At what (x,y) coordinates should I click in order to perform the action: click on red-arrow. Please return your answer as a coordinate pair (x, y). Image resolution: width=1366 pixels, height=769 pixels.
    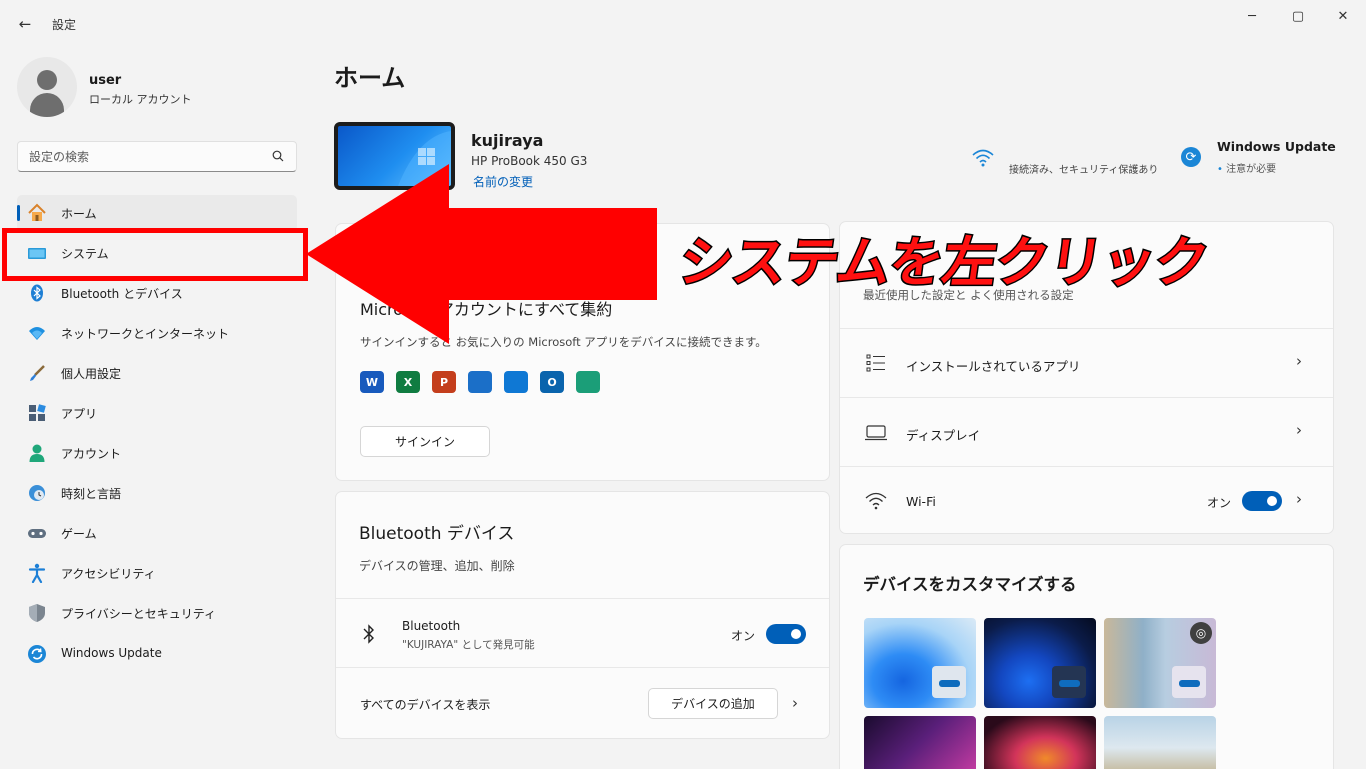
    Looking at the image, I should click on (481, 254).